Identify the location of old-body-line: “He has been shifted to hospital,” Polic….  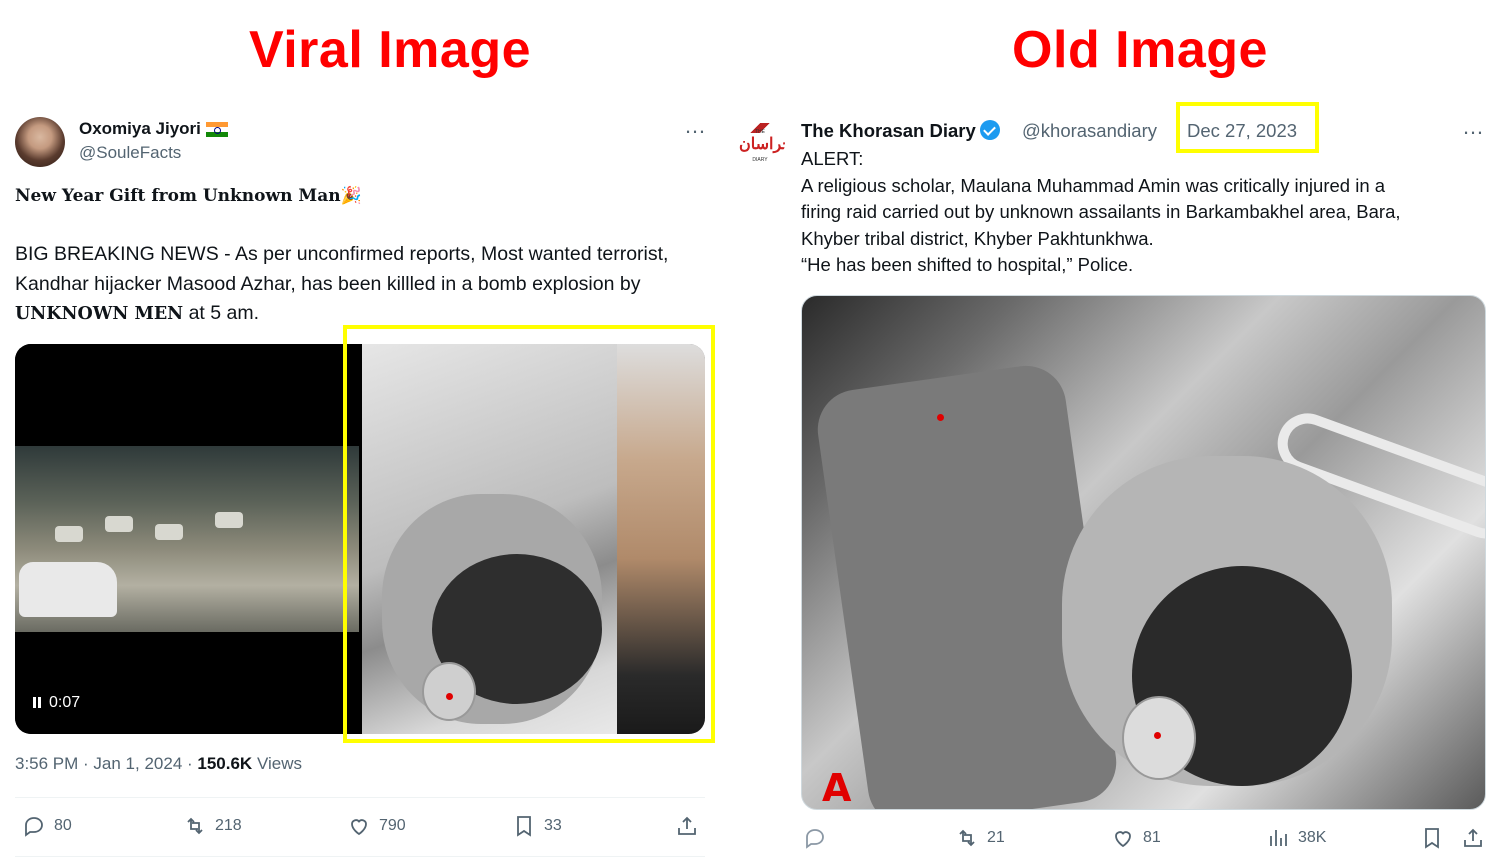
(967, 265).